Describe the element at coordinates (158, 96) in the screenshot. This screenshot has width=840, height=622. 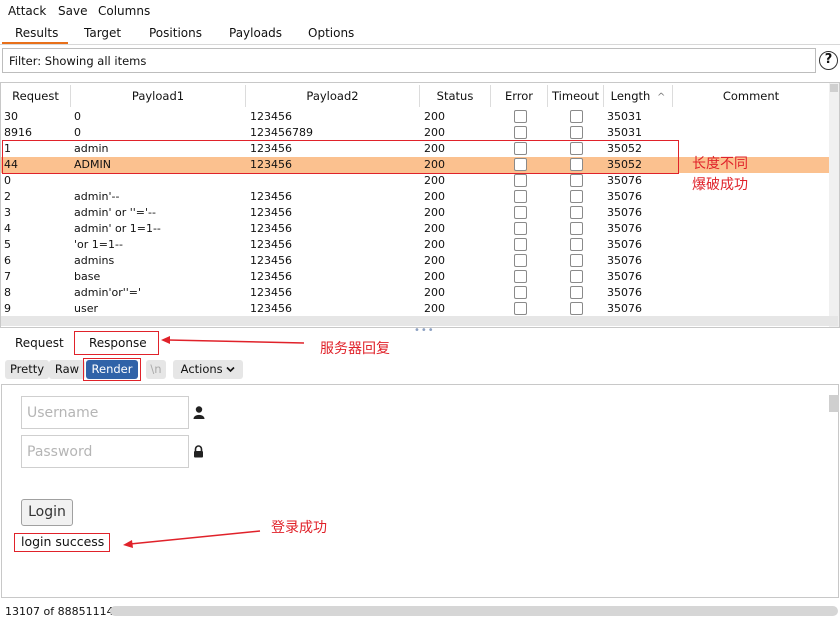
I see `col-header-payload1: Payload1` at that location.